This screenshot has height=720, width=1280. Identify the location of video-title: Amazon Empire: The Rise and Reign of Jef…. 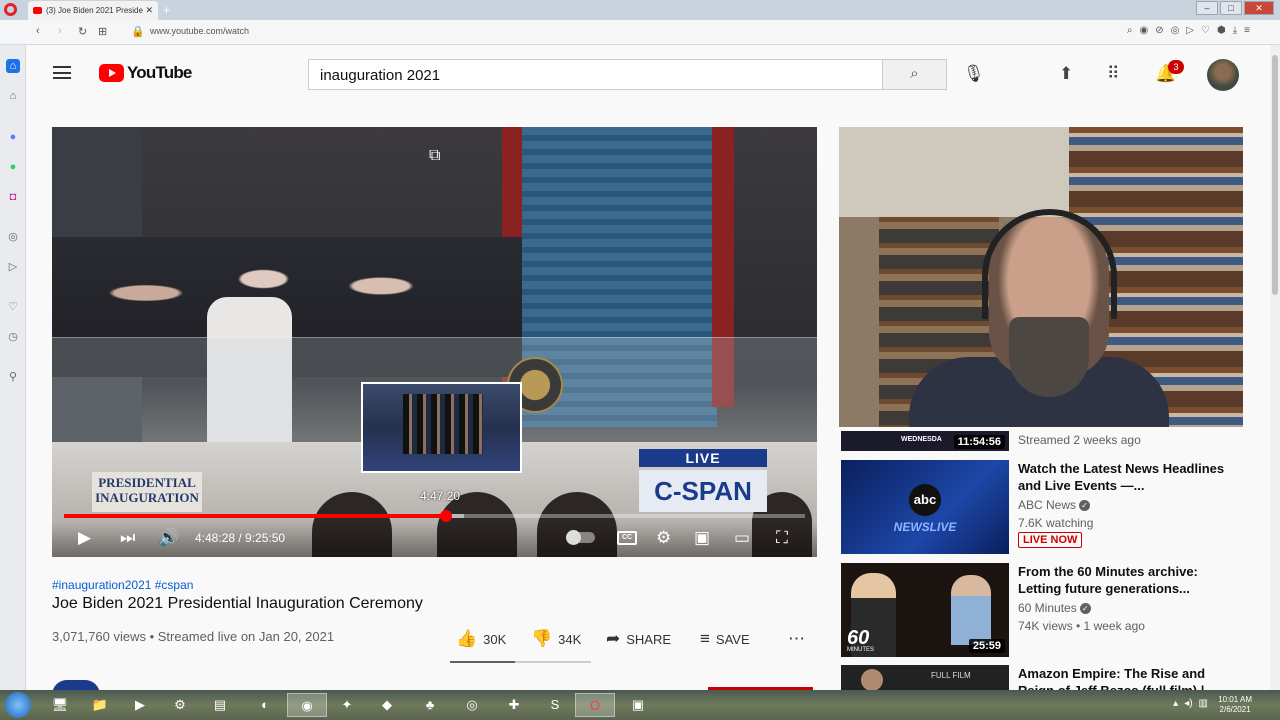
(1128, 677).